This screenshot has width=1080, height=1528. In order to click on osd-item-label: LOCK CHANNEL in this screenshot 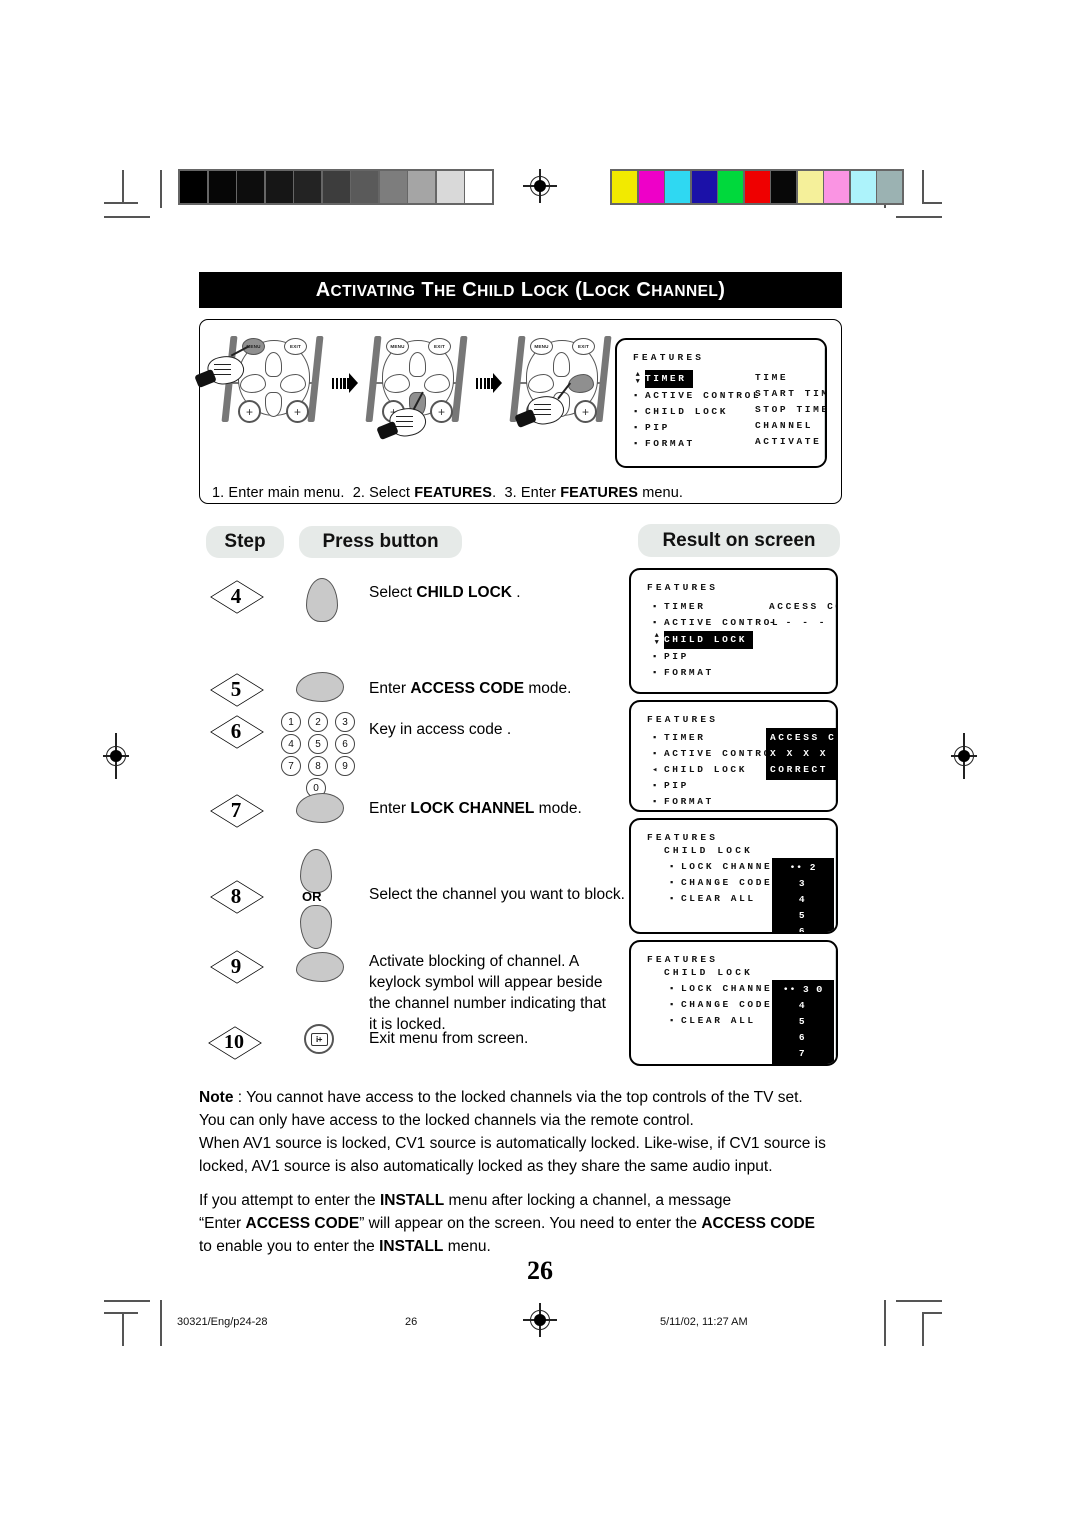, I will do `click(731, 866)`.